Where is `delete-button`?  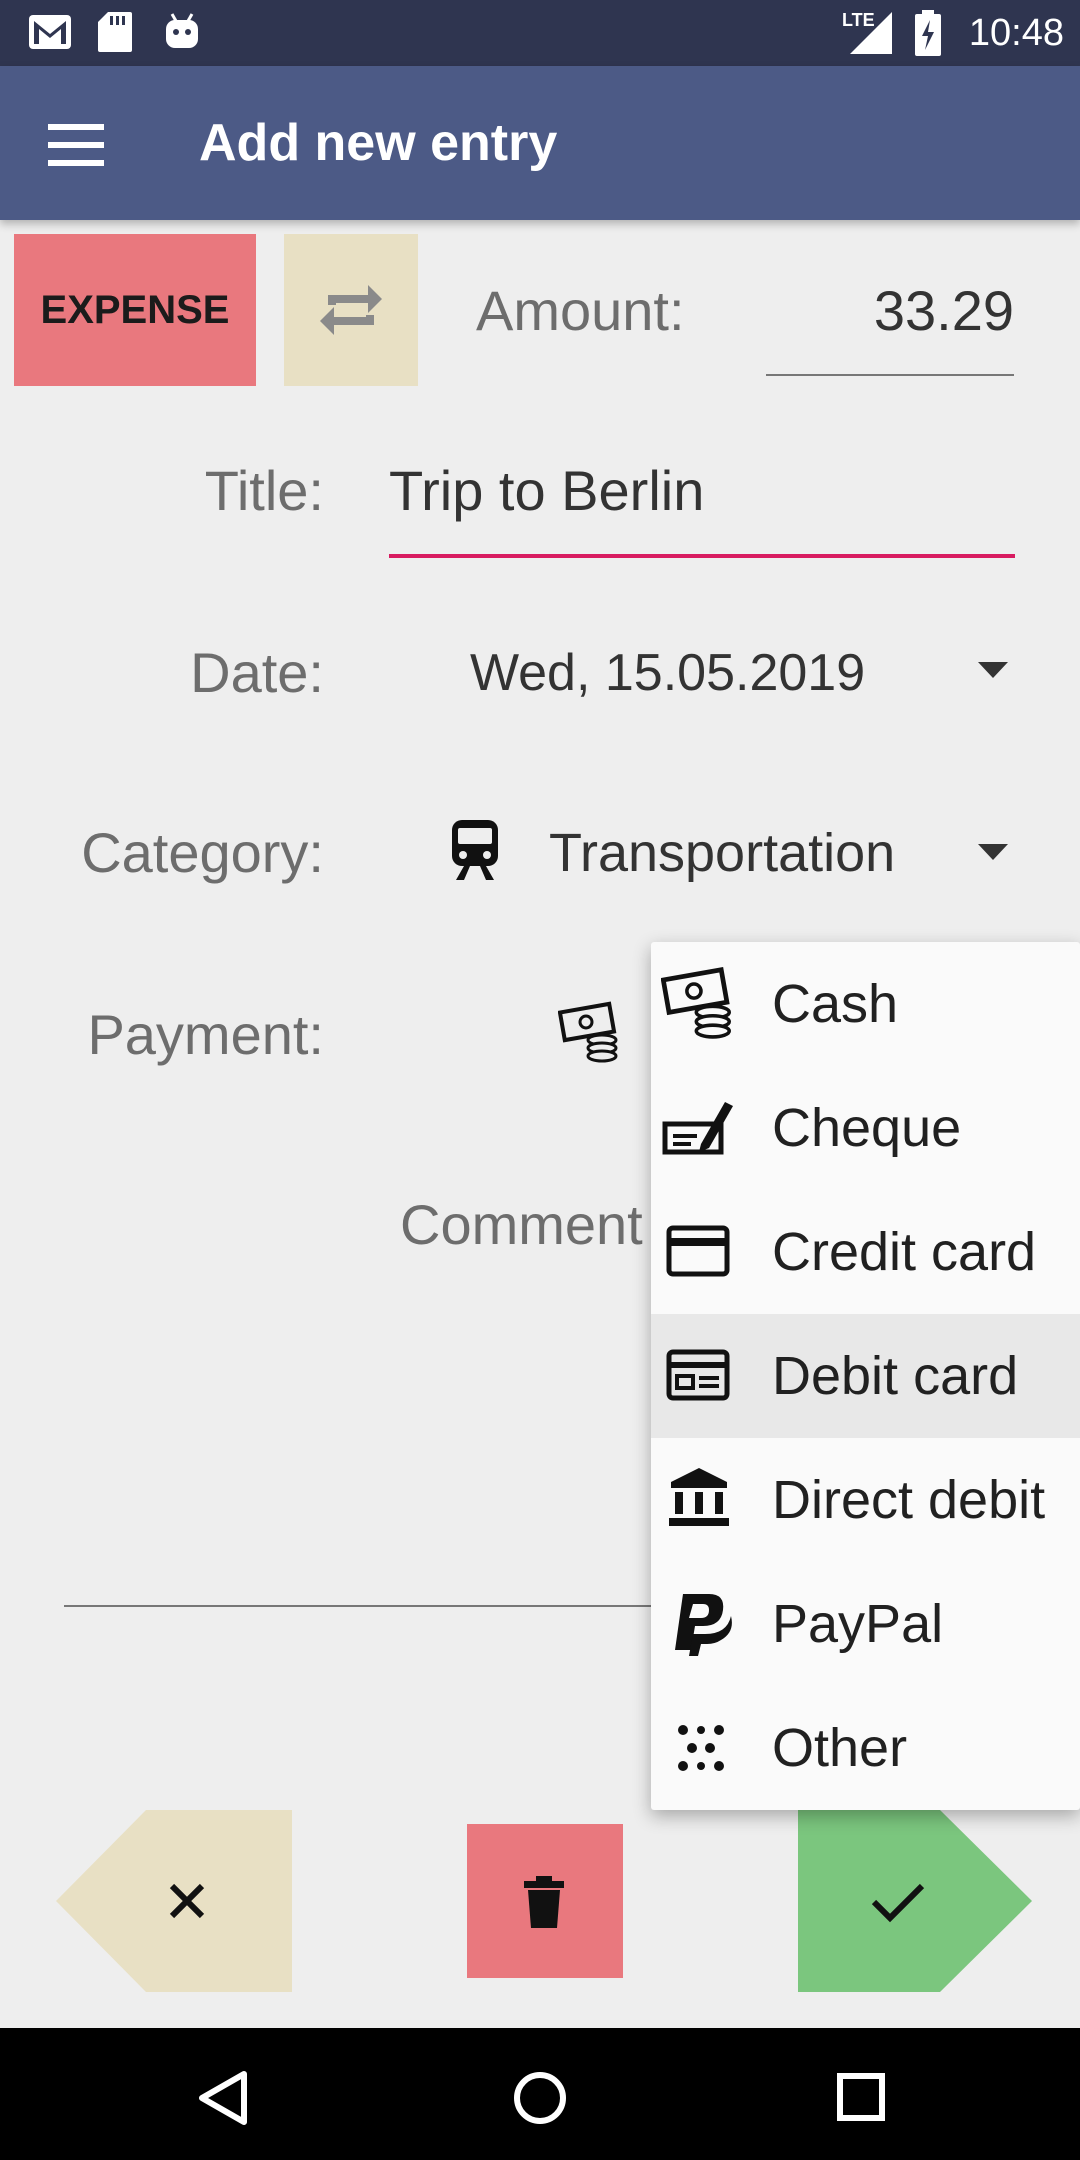 delete-button is located at coordinates (545, 1901).